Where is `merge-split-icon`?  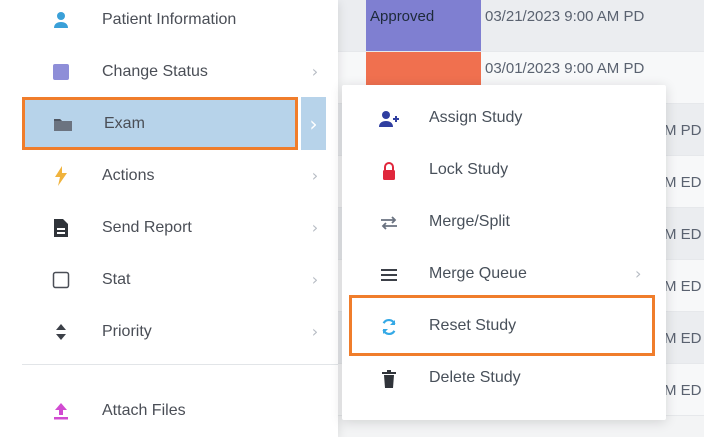 merge-split-icon is located at coordinates (389, 223).